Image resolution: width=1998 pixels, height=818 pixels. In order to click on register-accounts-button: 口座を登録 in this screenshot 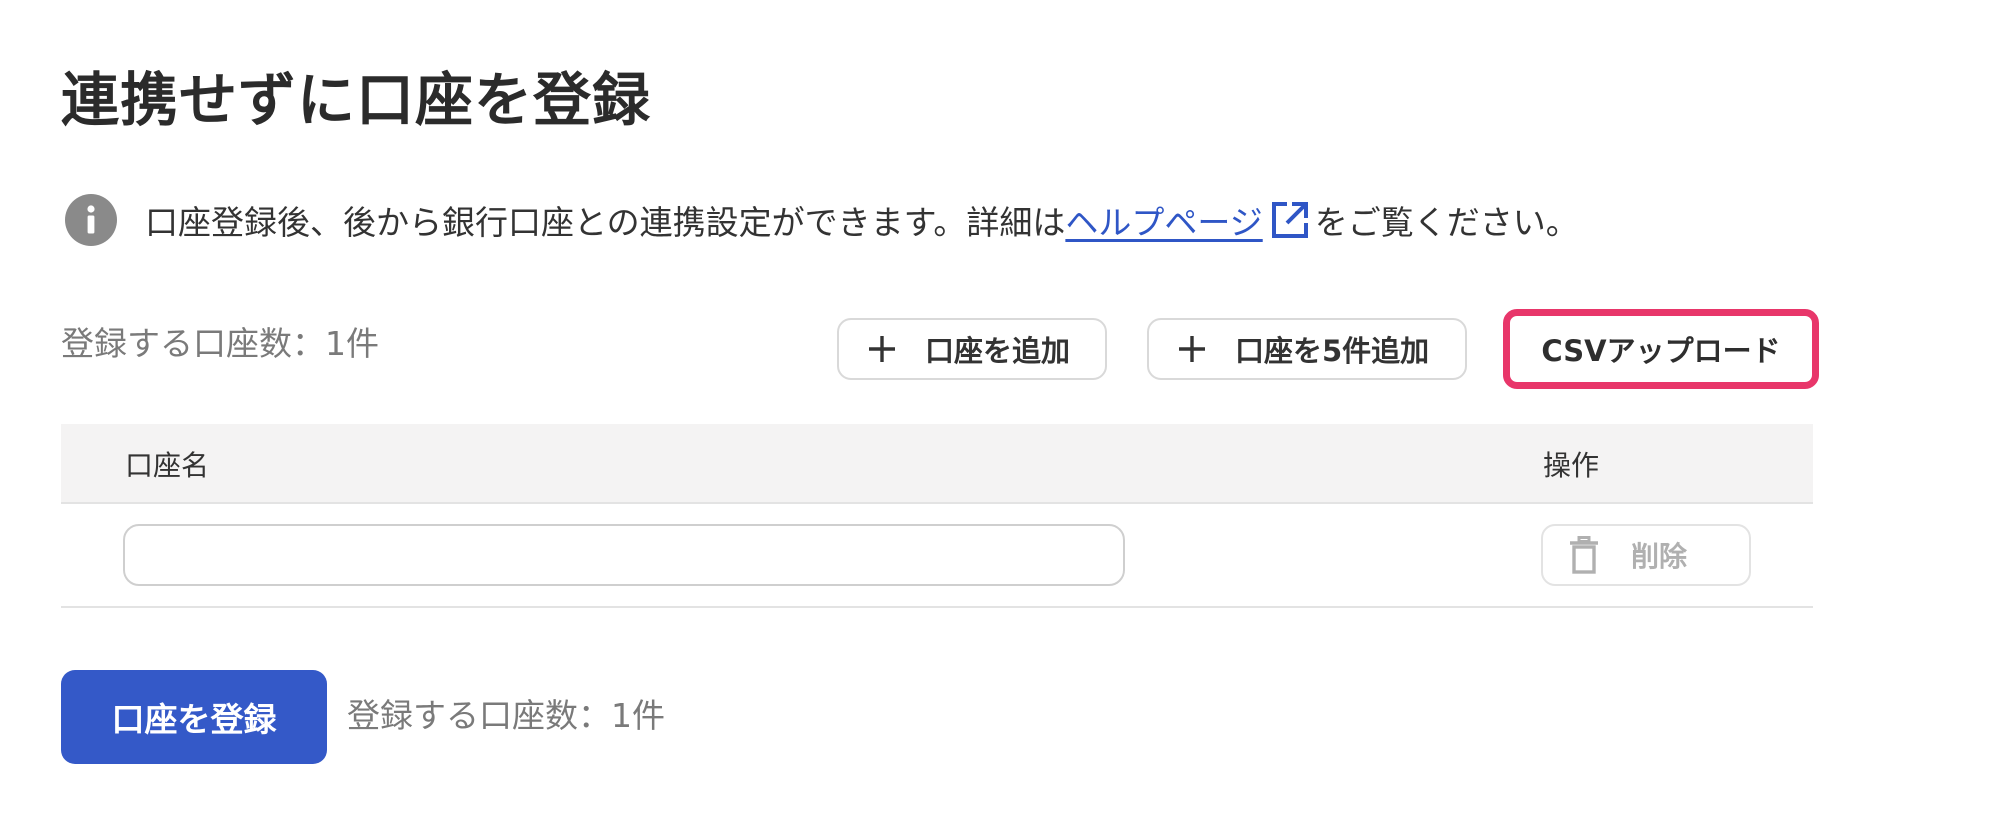, I will do `click(194, 717)`.